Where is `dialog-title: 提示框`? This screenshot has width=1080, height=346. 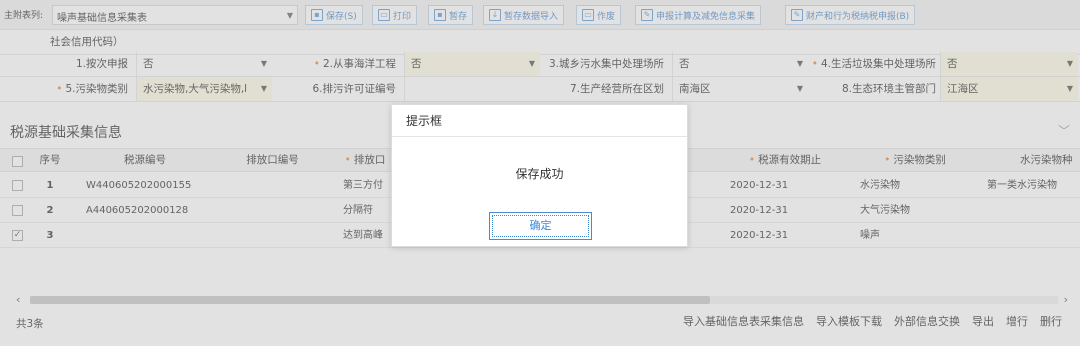
dialog-title: 提示框 is located at coordinates (539, 121).